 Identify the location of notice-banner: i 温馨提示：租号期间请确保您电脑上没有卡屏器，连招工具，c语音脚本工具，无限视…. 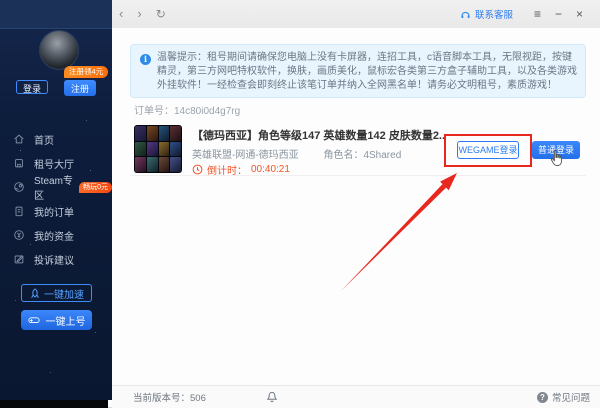
(358, 71).